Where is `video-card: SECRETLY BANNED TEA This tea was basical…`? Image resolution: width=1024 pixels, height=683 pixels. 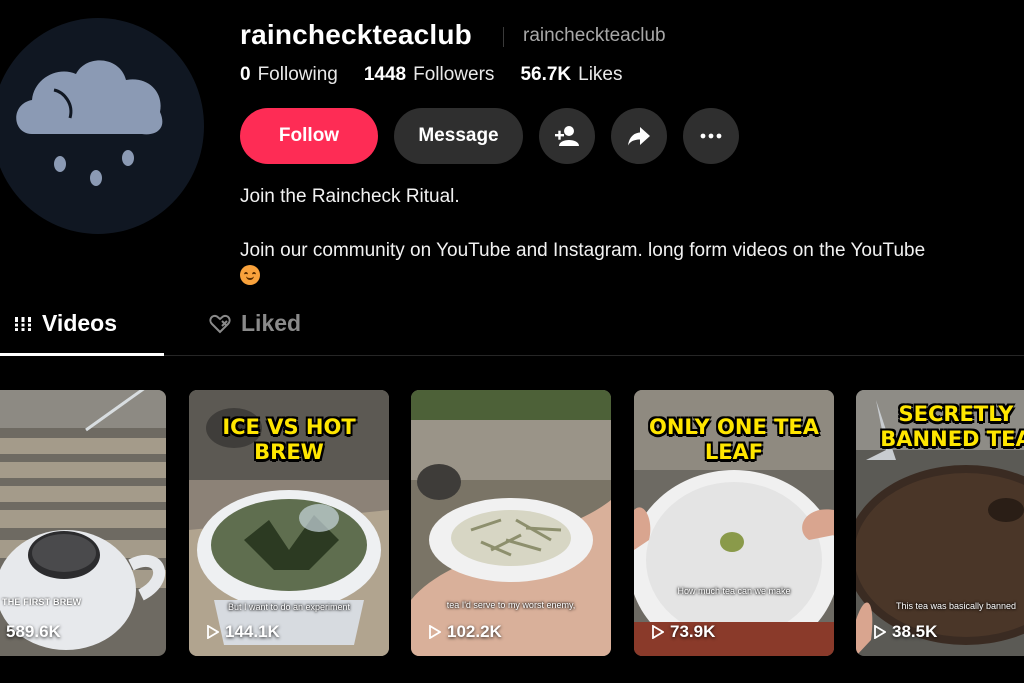 video-card: SECRETLY BANNED TEA This tea was basical… is located at coordinates (940, 523).